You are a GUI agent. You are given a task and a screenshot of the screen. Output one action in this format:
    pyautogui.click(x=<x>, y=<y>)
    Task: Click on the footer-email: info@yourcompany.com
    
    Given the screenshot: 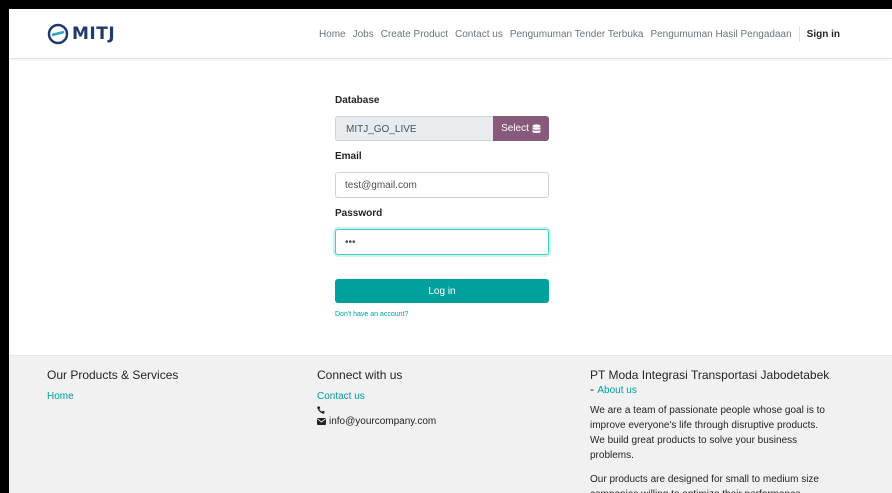 What is the action you would take?
    pyautogui.click(x=427, y=421)
    